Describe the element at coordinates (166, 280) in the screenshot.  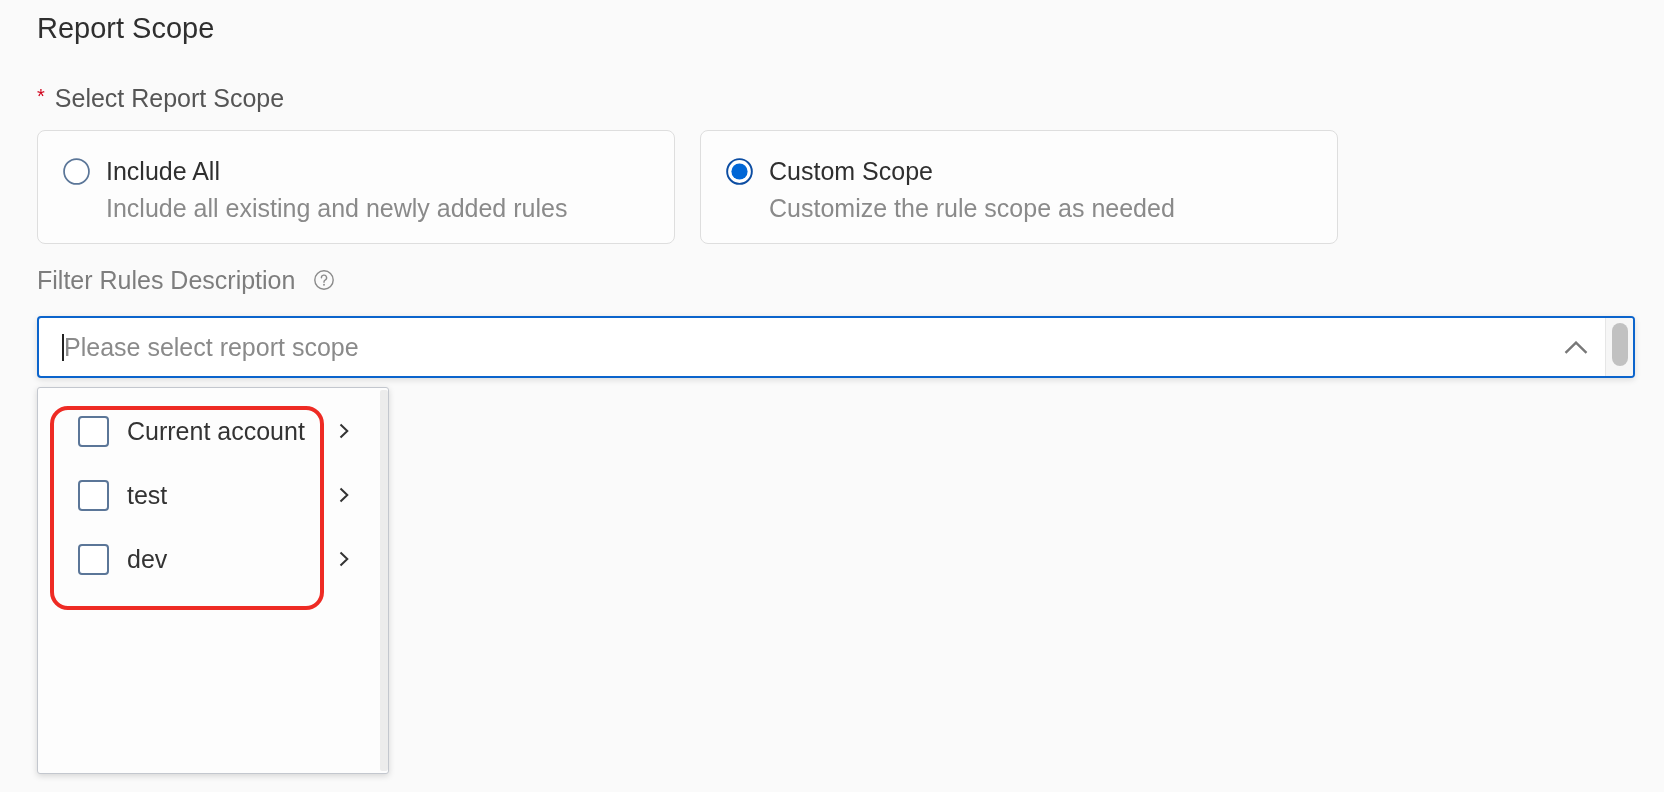
I see `field-label: Filter Rules Description` at that location.